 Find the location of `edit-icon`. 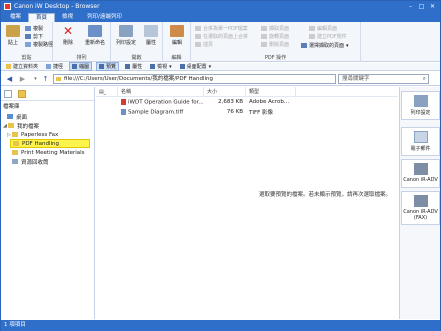

edit-icon is located at coordinates (177, 31).